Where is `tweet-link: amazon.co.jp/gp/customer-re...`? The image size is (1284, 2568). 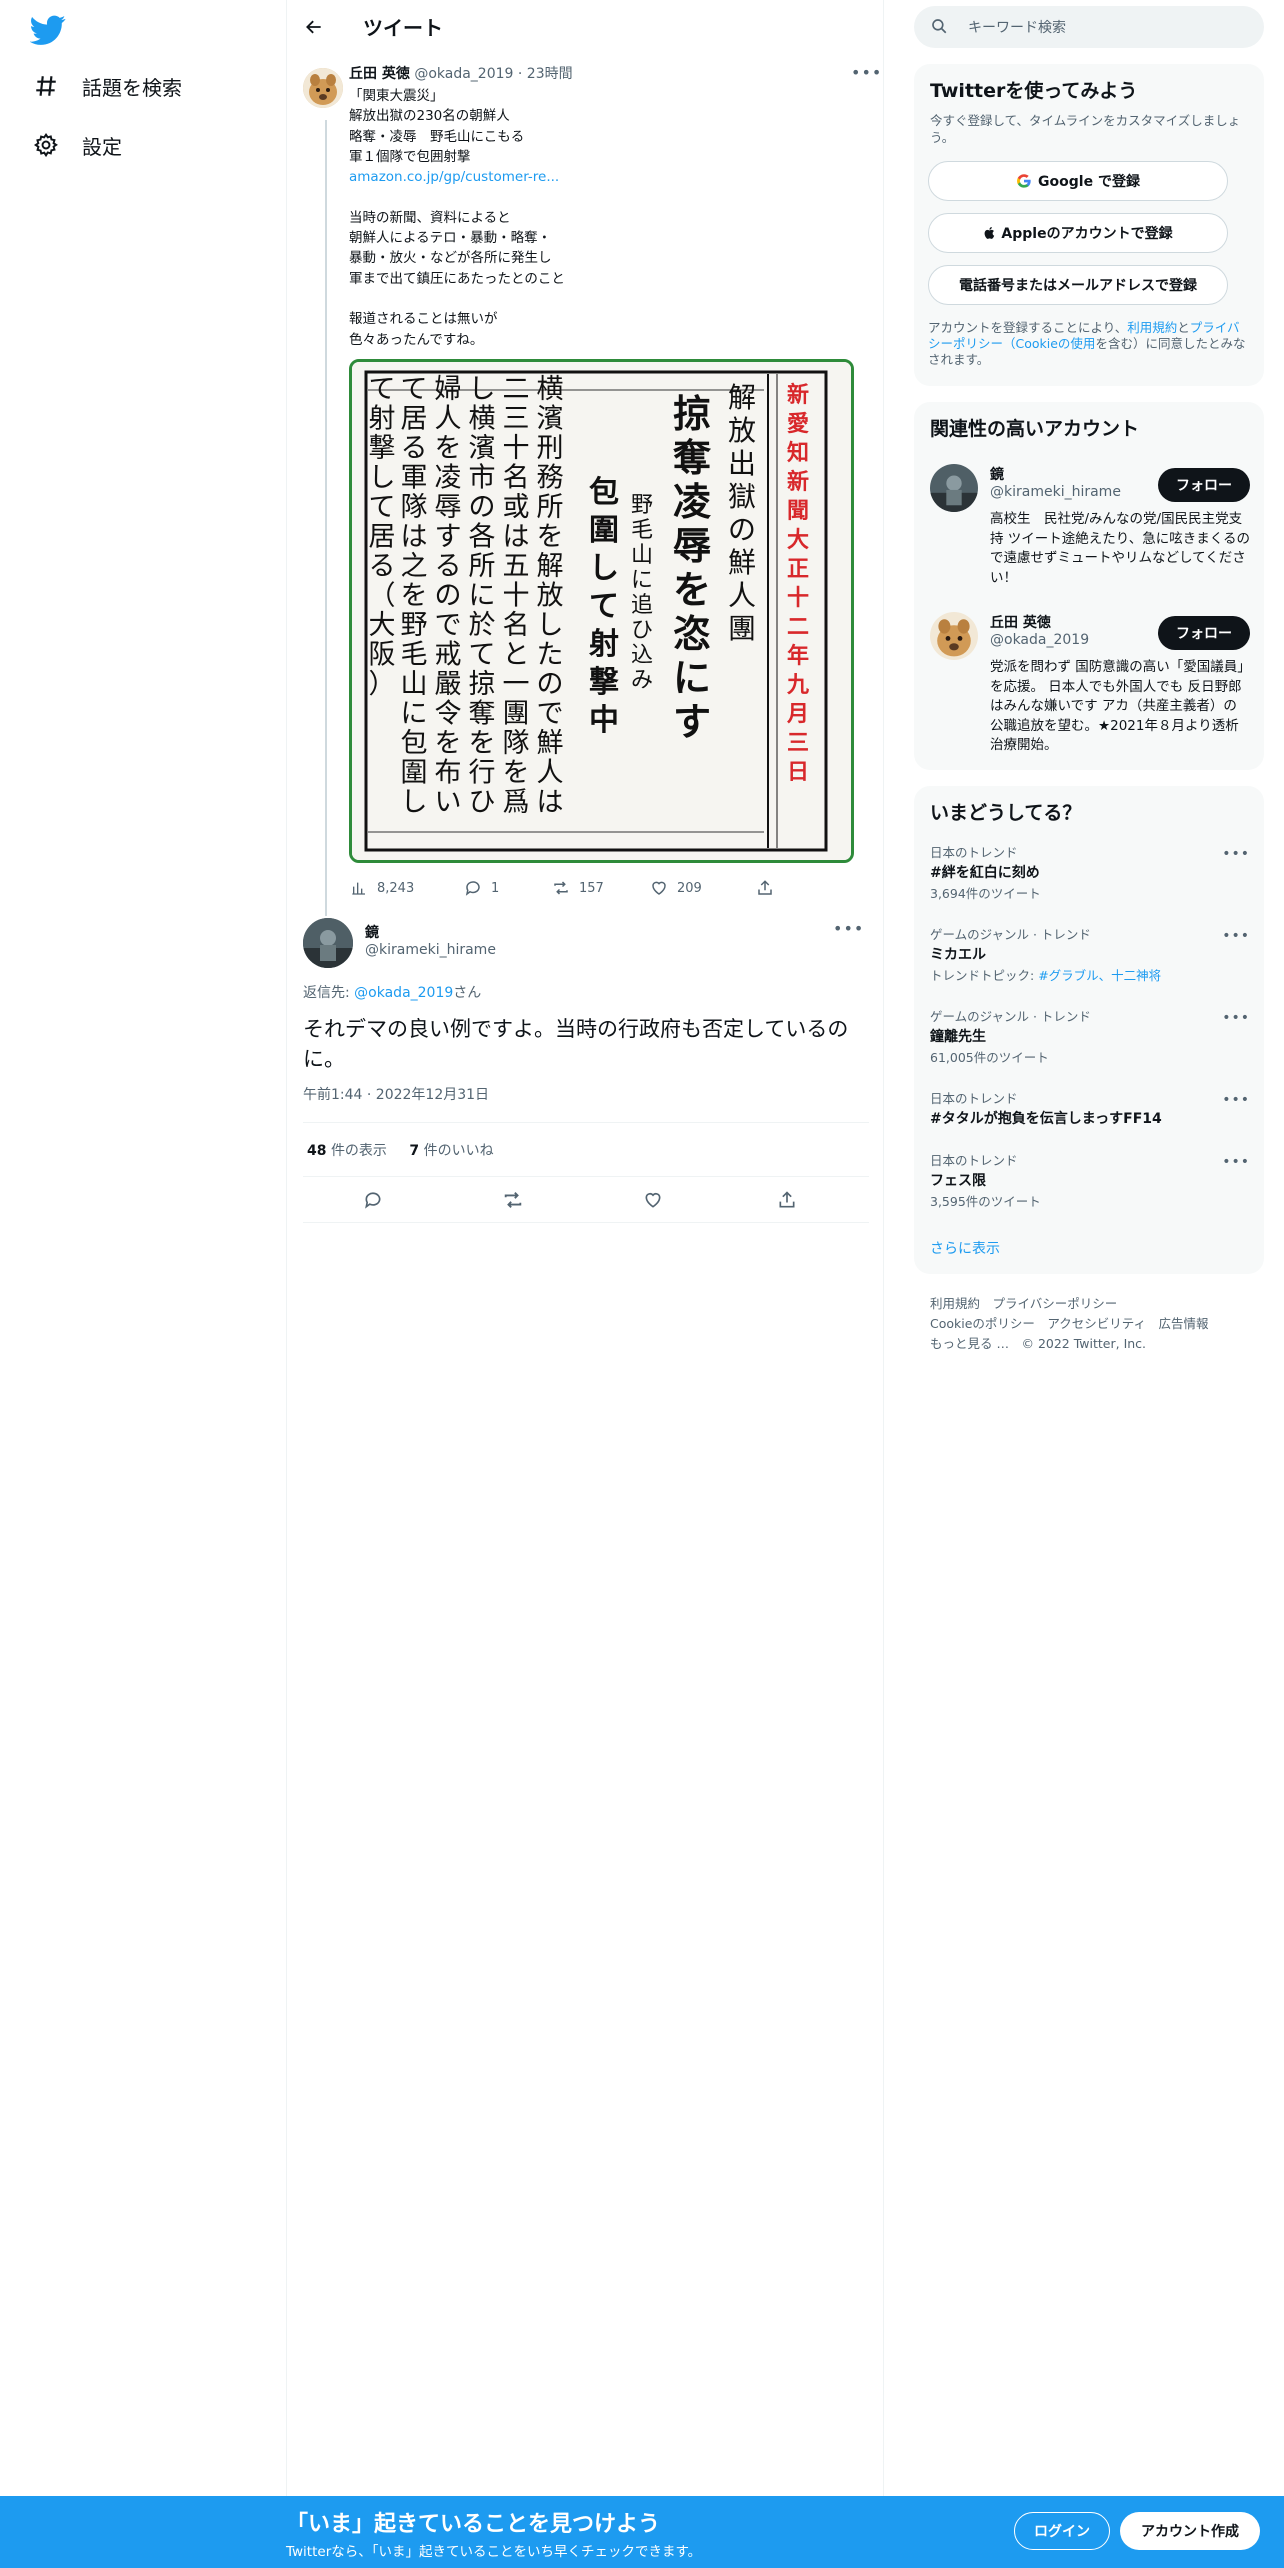 tweet-link: amazon.co.jp/gp/customer-re... is located at coordinates (609, 177).